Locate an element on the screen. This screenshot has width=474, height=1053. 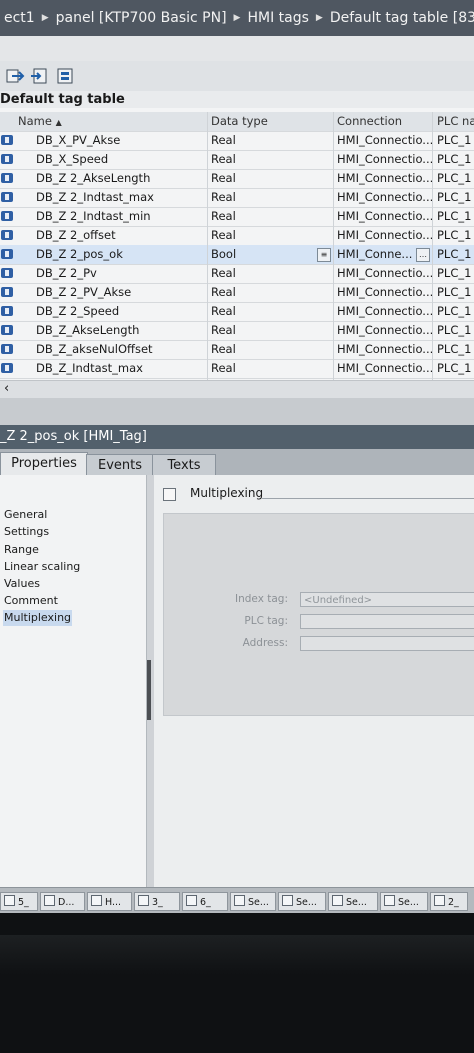
table-row: DB_Z 2_Speed Real HMI_Connectio... PLC_1 is located at coordinates (237, 312).